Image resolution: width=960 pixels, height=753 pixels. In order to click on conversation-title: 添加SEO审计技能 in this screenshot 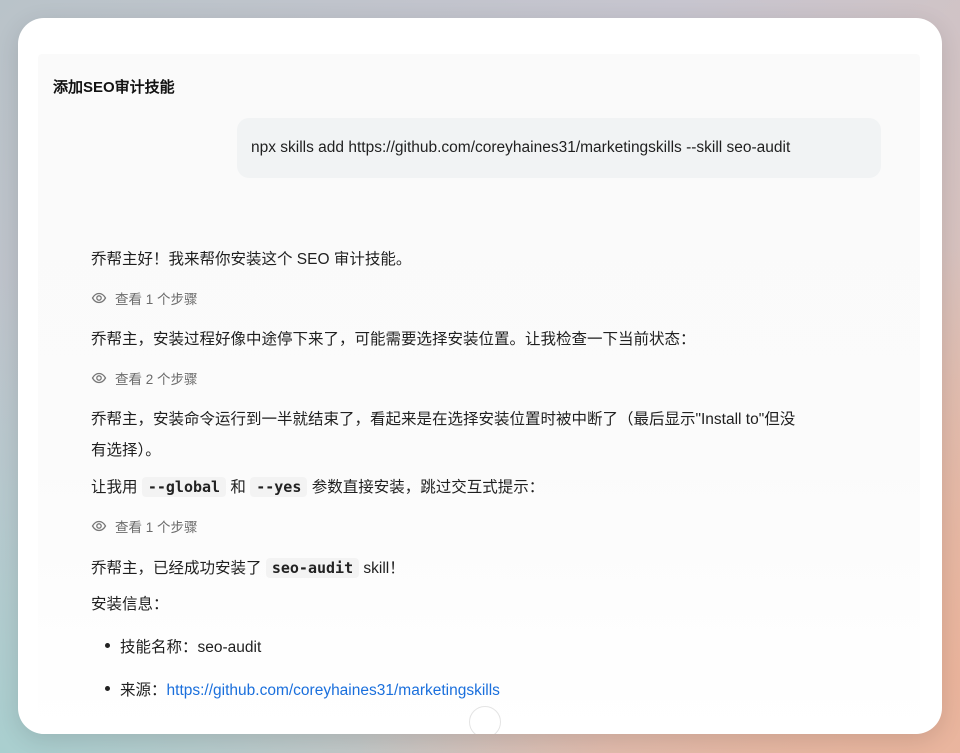, I will do `click(114, 87)`.